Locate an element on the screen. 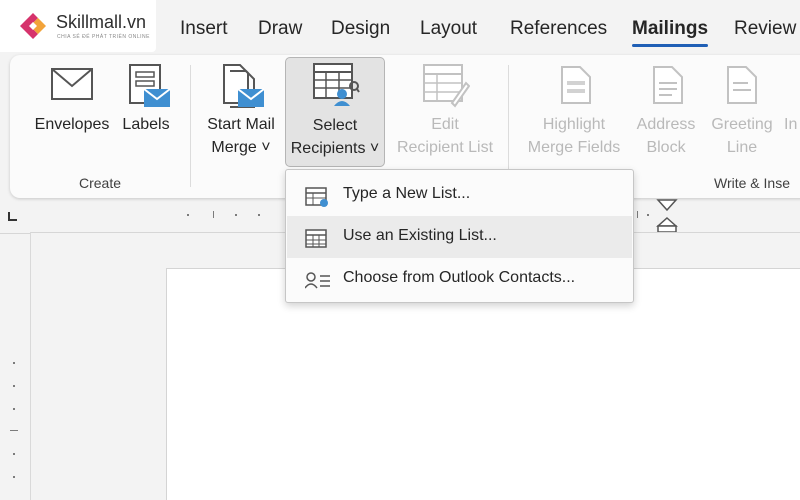 The width and height of the screenshot is (800, 500). ruler-border is located at coordinates (15, 233).